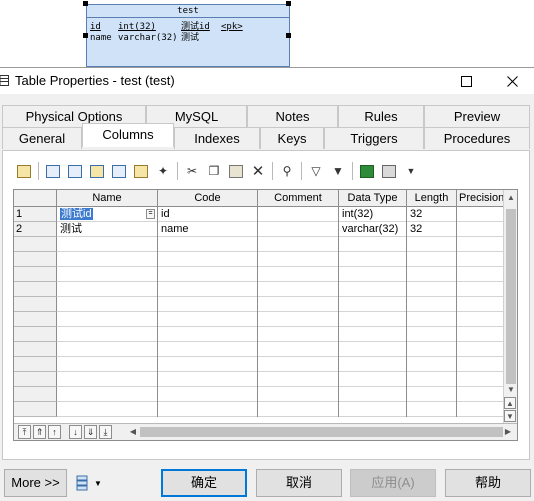 The height and width of the screenshot is (501, 534). What do you see at coordinates (299, 483) in the screenshot?
I see `cancel-button: 取消` at bounding box center [299, 483].